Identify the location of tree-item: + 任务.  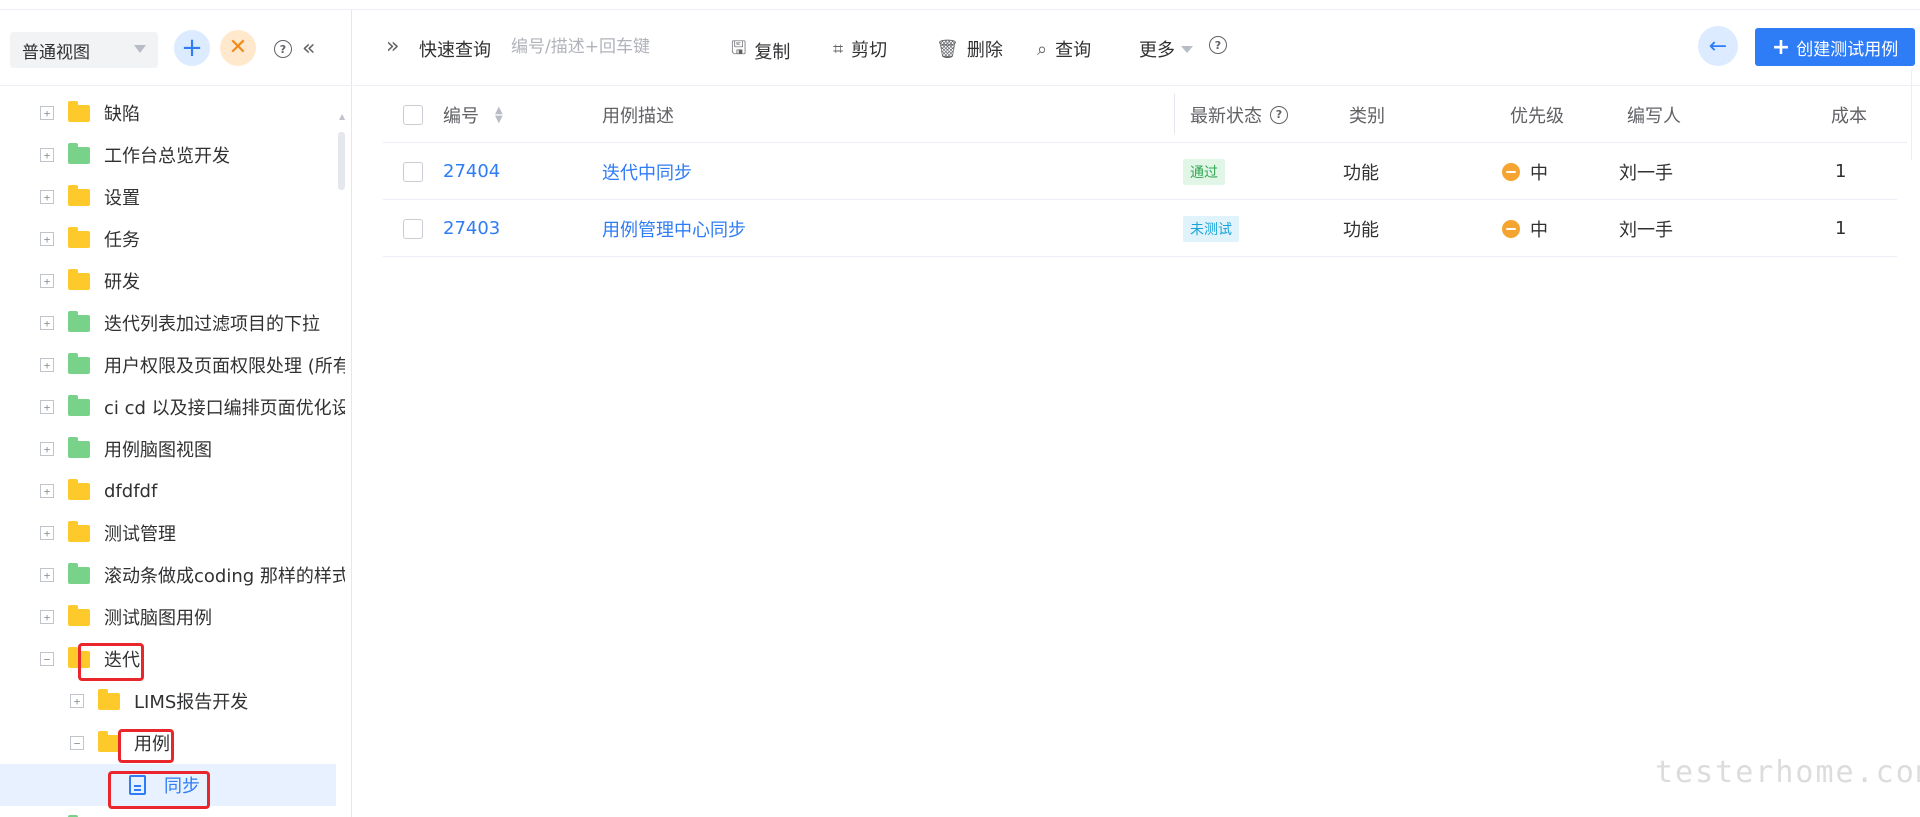
(168, 239).